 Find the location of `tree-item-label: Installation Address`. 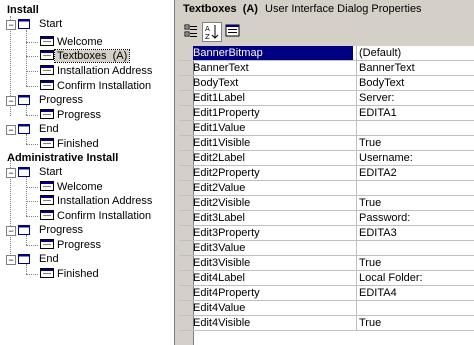

tree-item-label: Installation Address is located at coordinates (105, 71).